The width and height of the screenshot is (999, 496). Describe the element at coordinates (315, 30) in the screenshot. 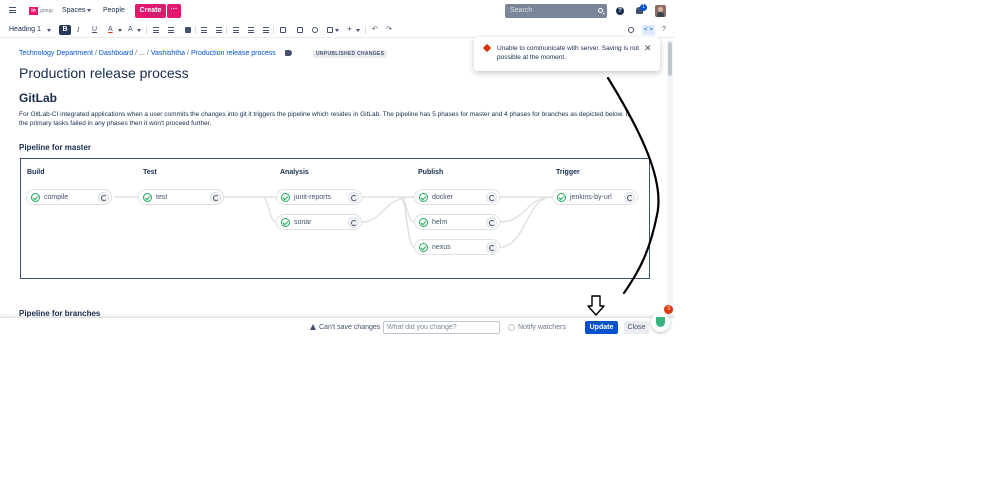

I see `link-icon` at that location.